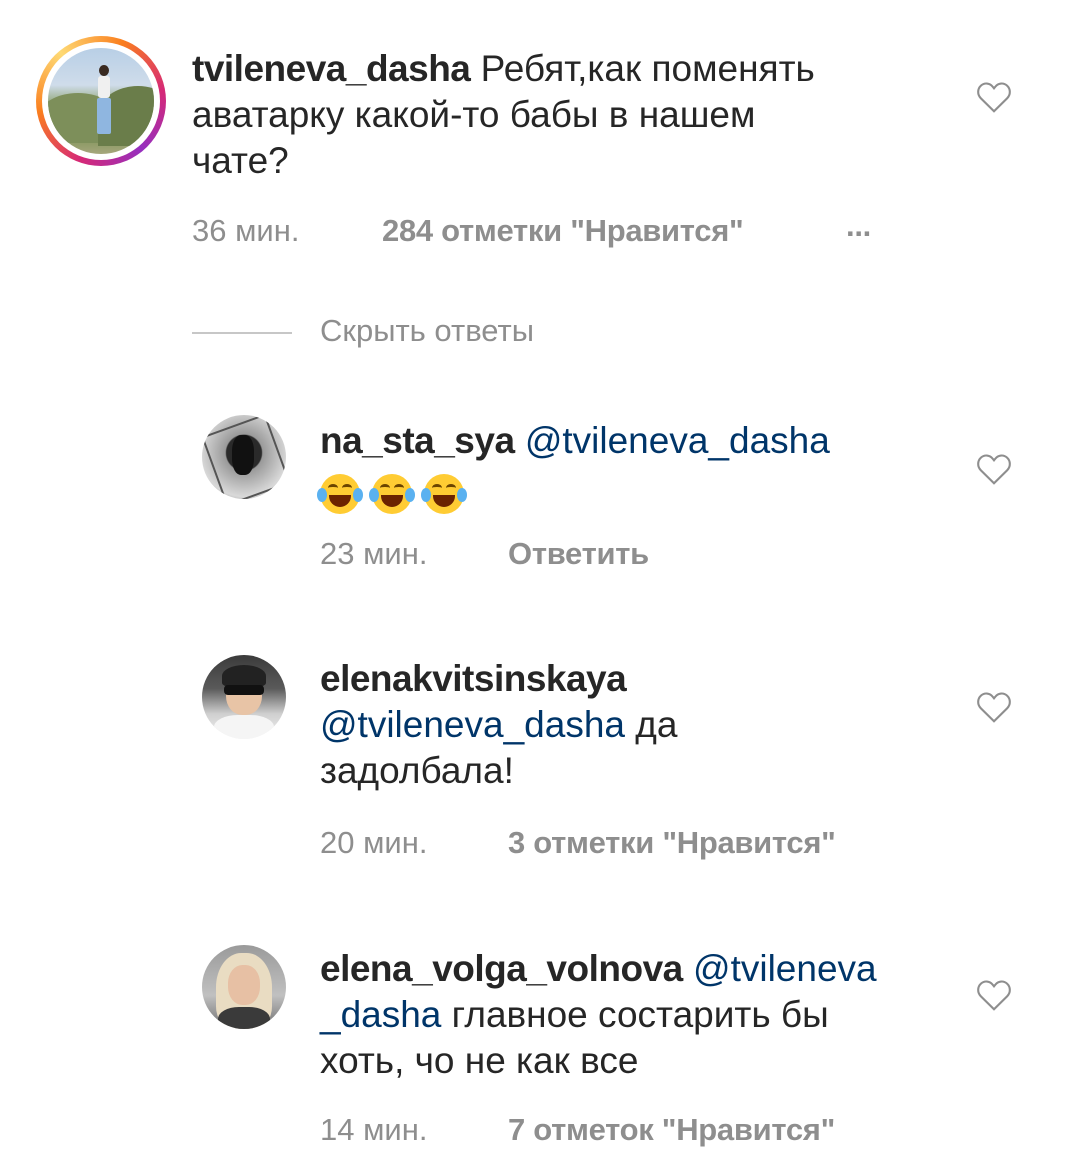 The width and height of the screenshot is (1078, 1174). I want to click on likes-count: 7 отметок "Нравится", so click(671, 1130).